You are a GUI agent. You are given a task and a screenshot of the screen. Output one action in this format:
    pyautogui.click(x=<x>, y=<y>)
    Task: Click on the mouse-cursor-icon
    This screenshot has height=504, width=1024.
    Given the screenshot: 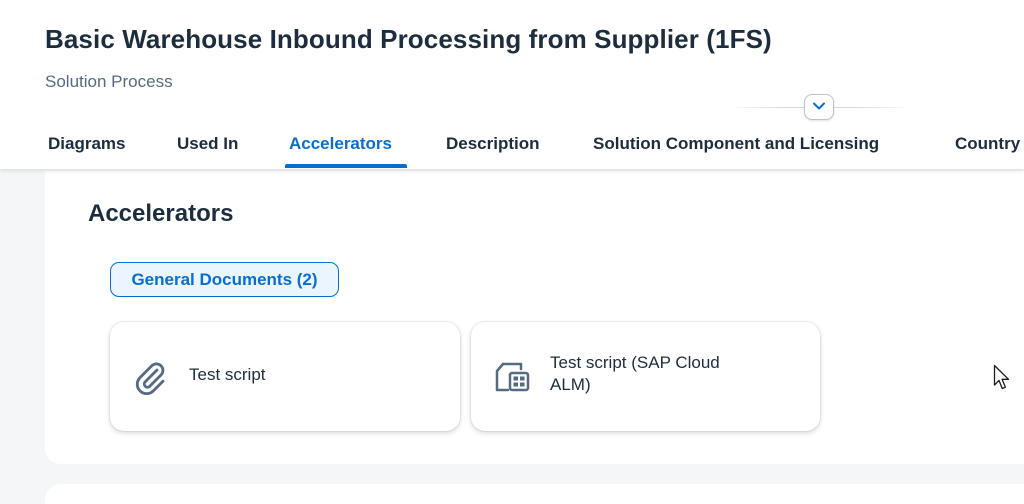 What is the action you would take?
    pyautogui.click(x=1003, y=380)
    